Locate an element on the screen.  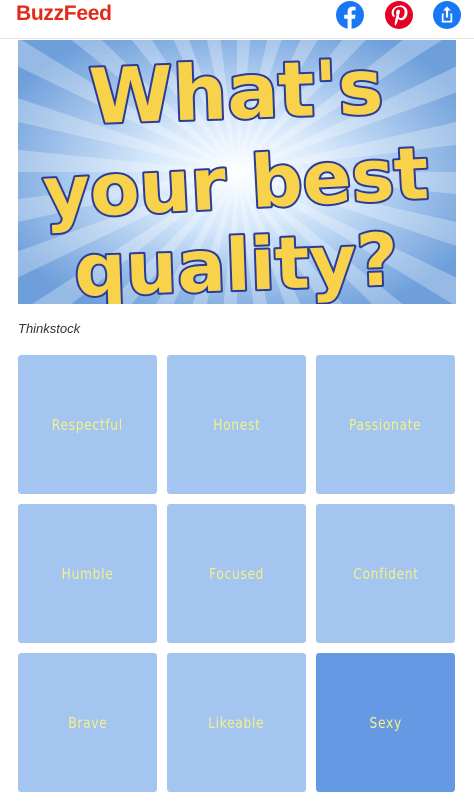
answer-option-label: Sexy is located at coordinates (385, 722).